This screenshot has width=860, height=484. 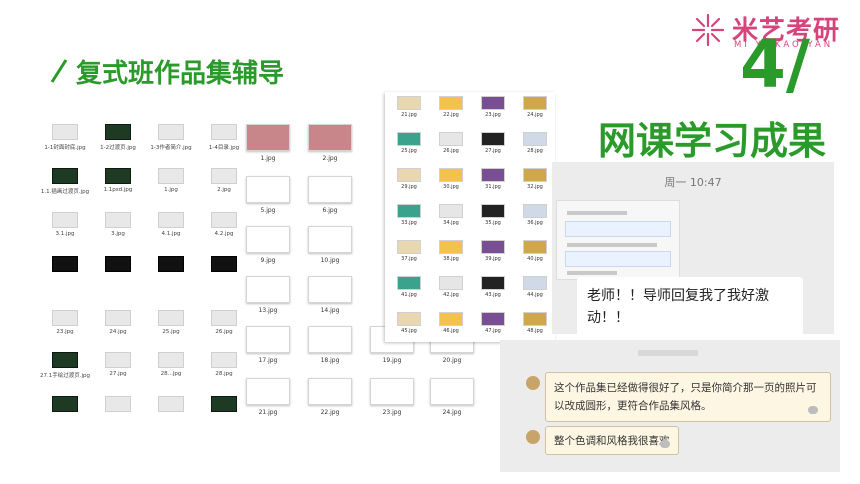 I want to click on file-item: 3.1.jpg, so click(x=65, y=224).